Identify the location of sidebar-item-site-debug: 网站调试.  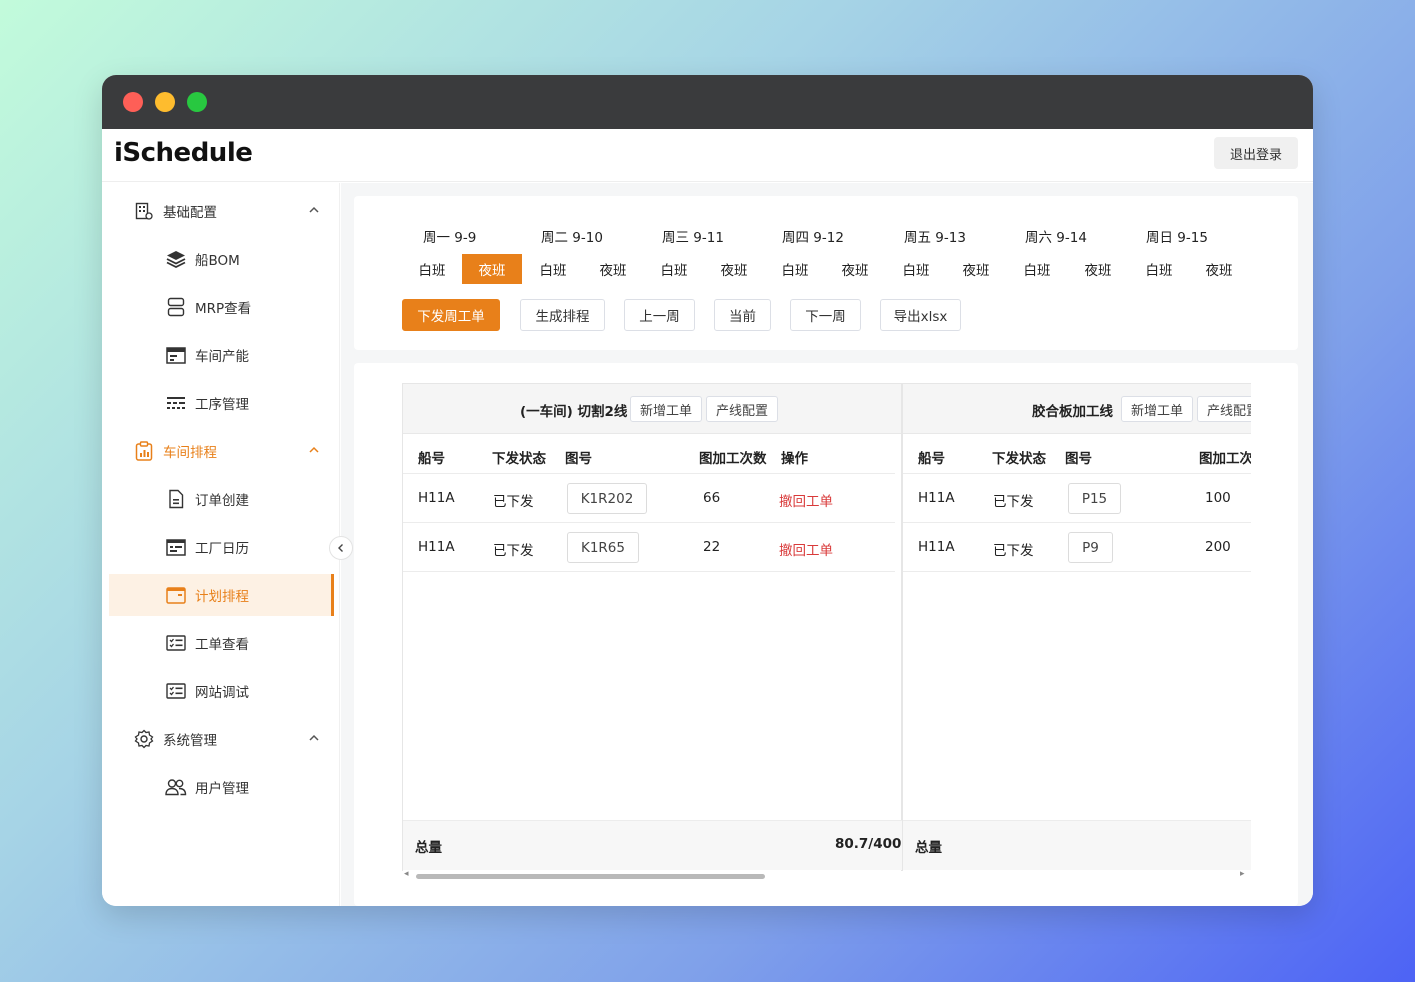
(217, 691).